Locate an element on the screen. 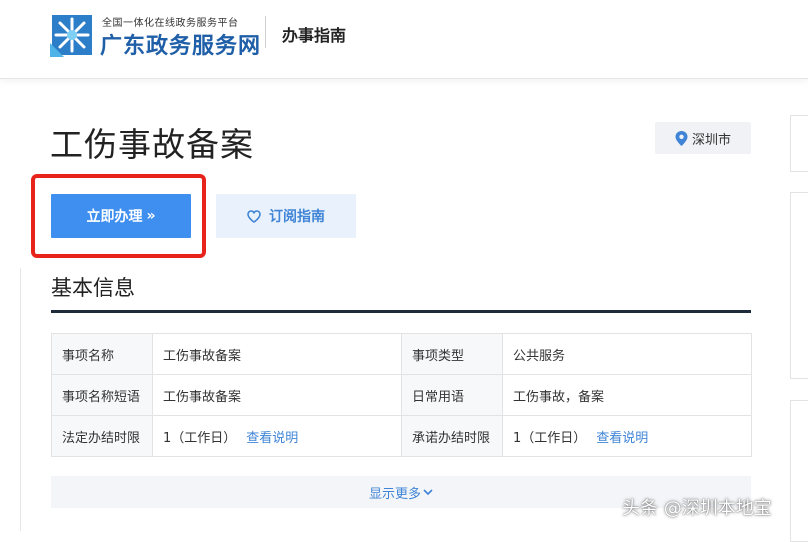 The image size is (808, 542). subscribe-guide-button: 订阅指南 is located at coordinates (286, 216).